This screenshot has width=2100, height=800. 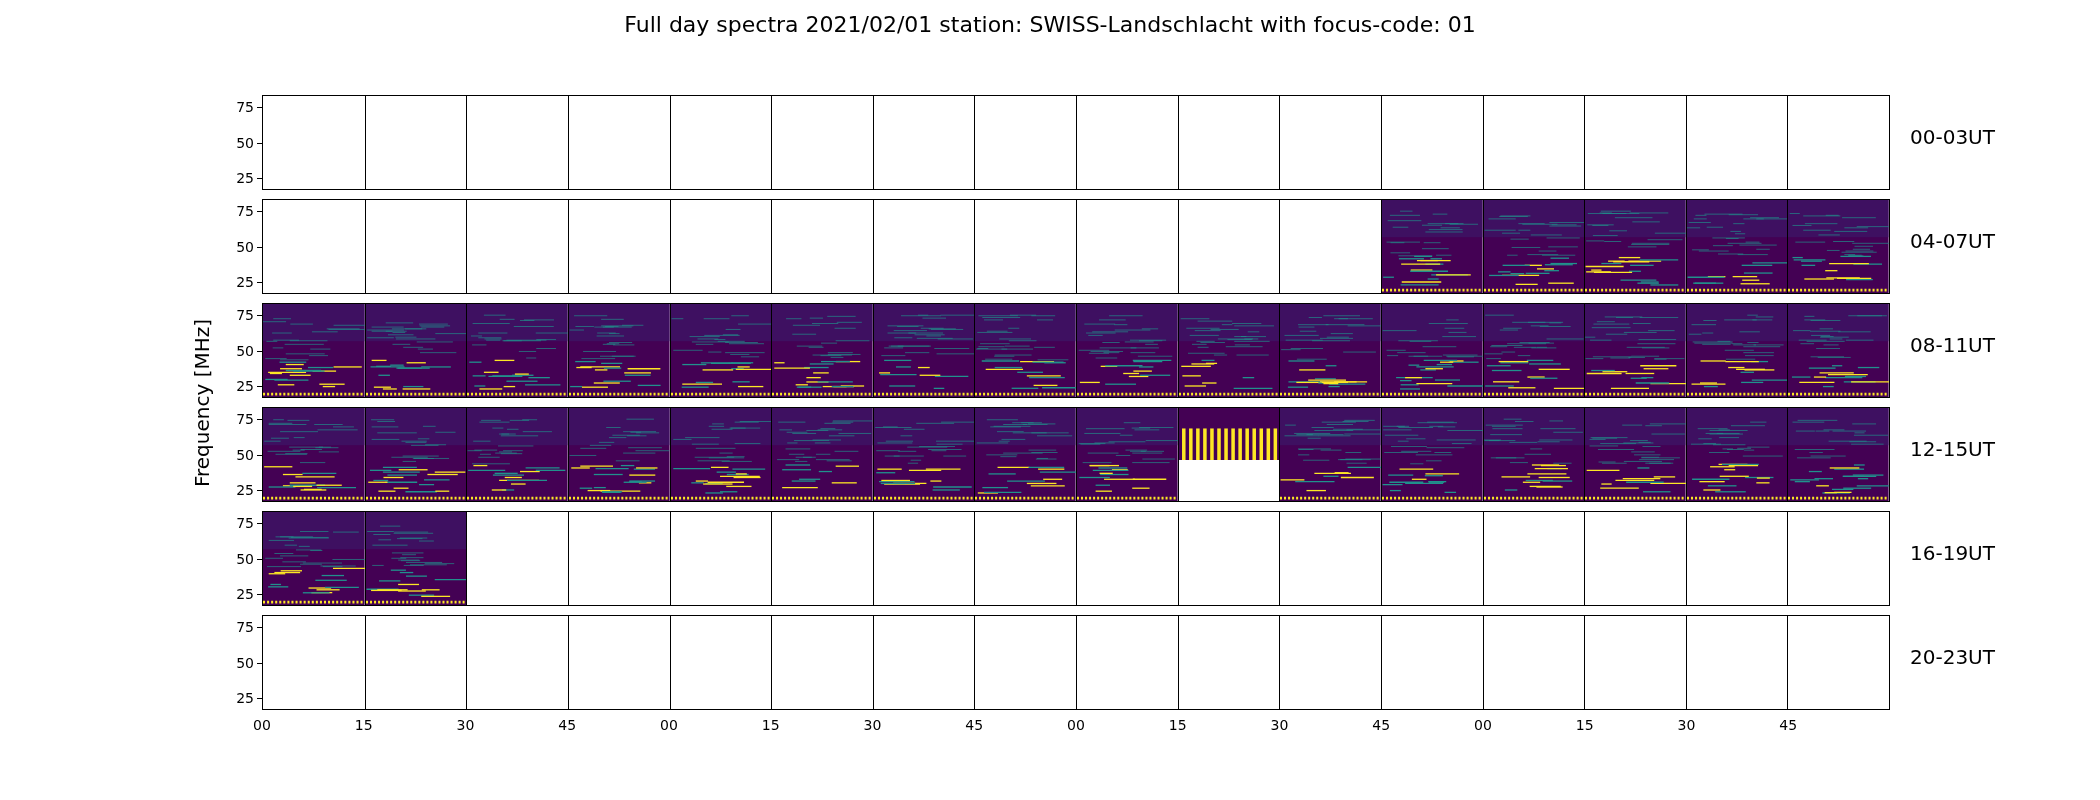 What do you see at coordinates (1952, 552) in the screenshot?
I see `row-time-label: 16-19UT` at bounding box center [1952, 552].